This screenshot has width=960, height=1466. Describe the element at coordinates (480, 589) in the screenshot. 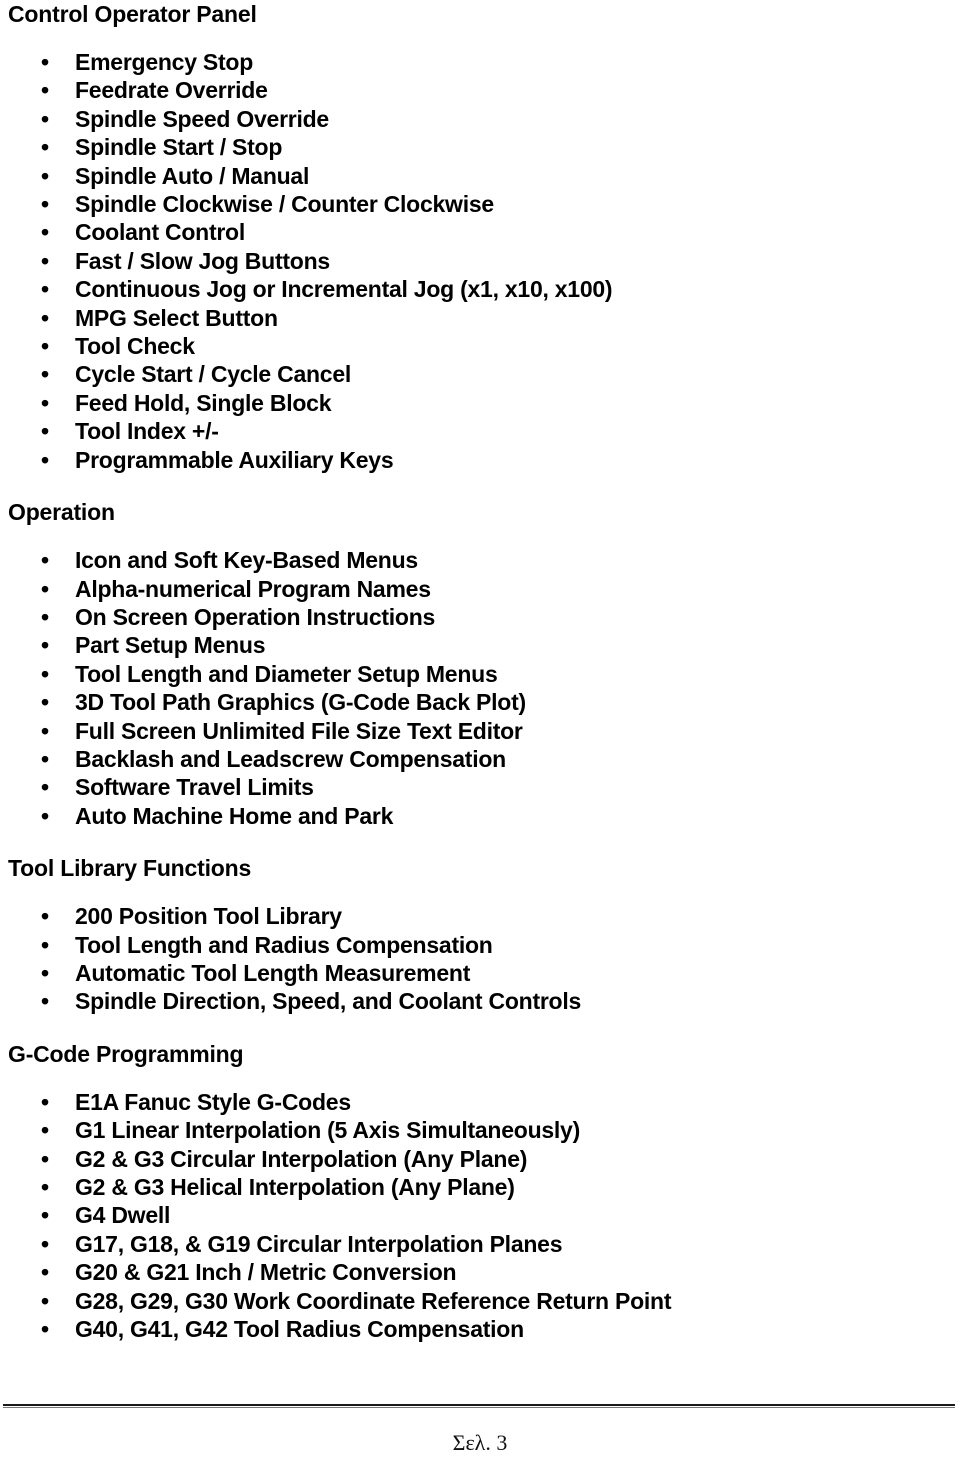

I see `list-item: • Alpha-numerical Program Names` at that location.